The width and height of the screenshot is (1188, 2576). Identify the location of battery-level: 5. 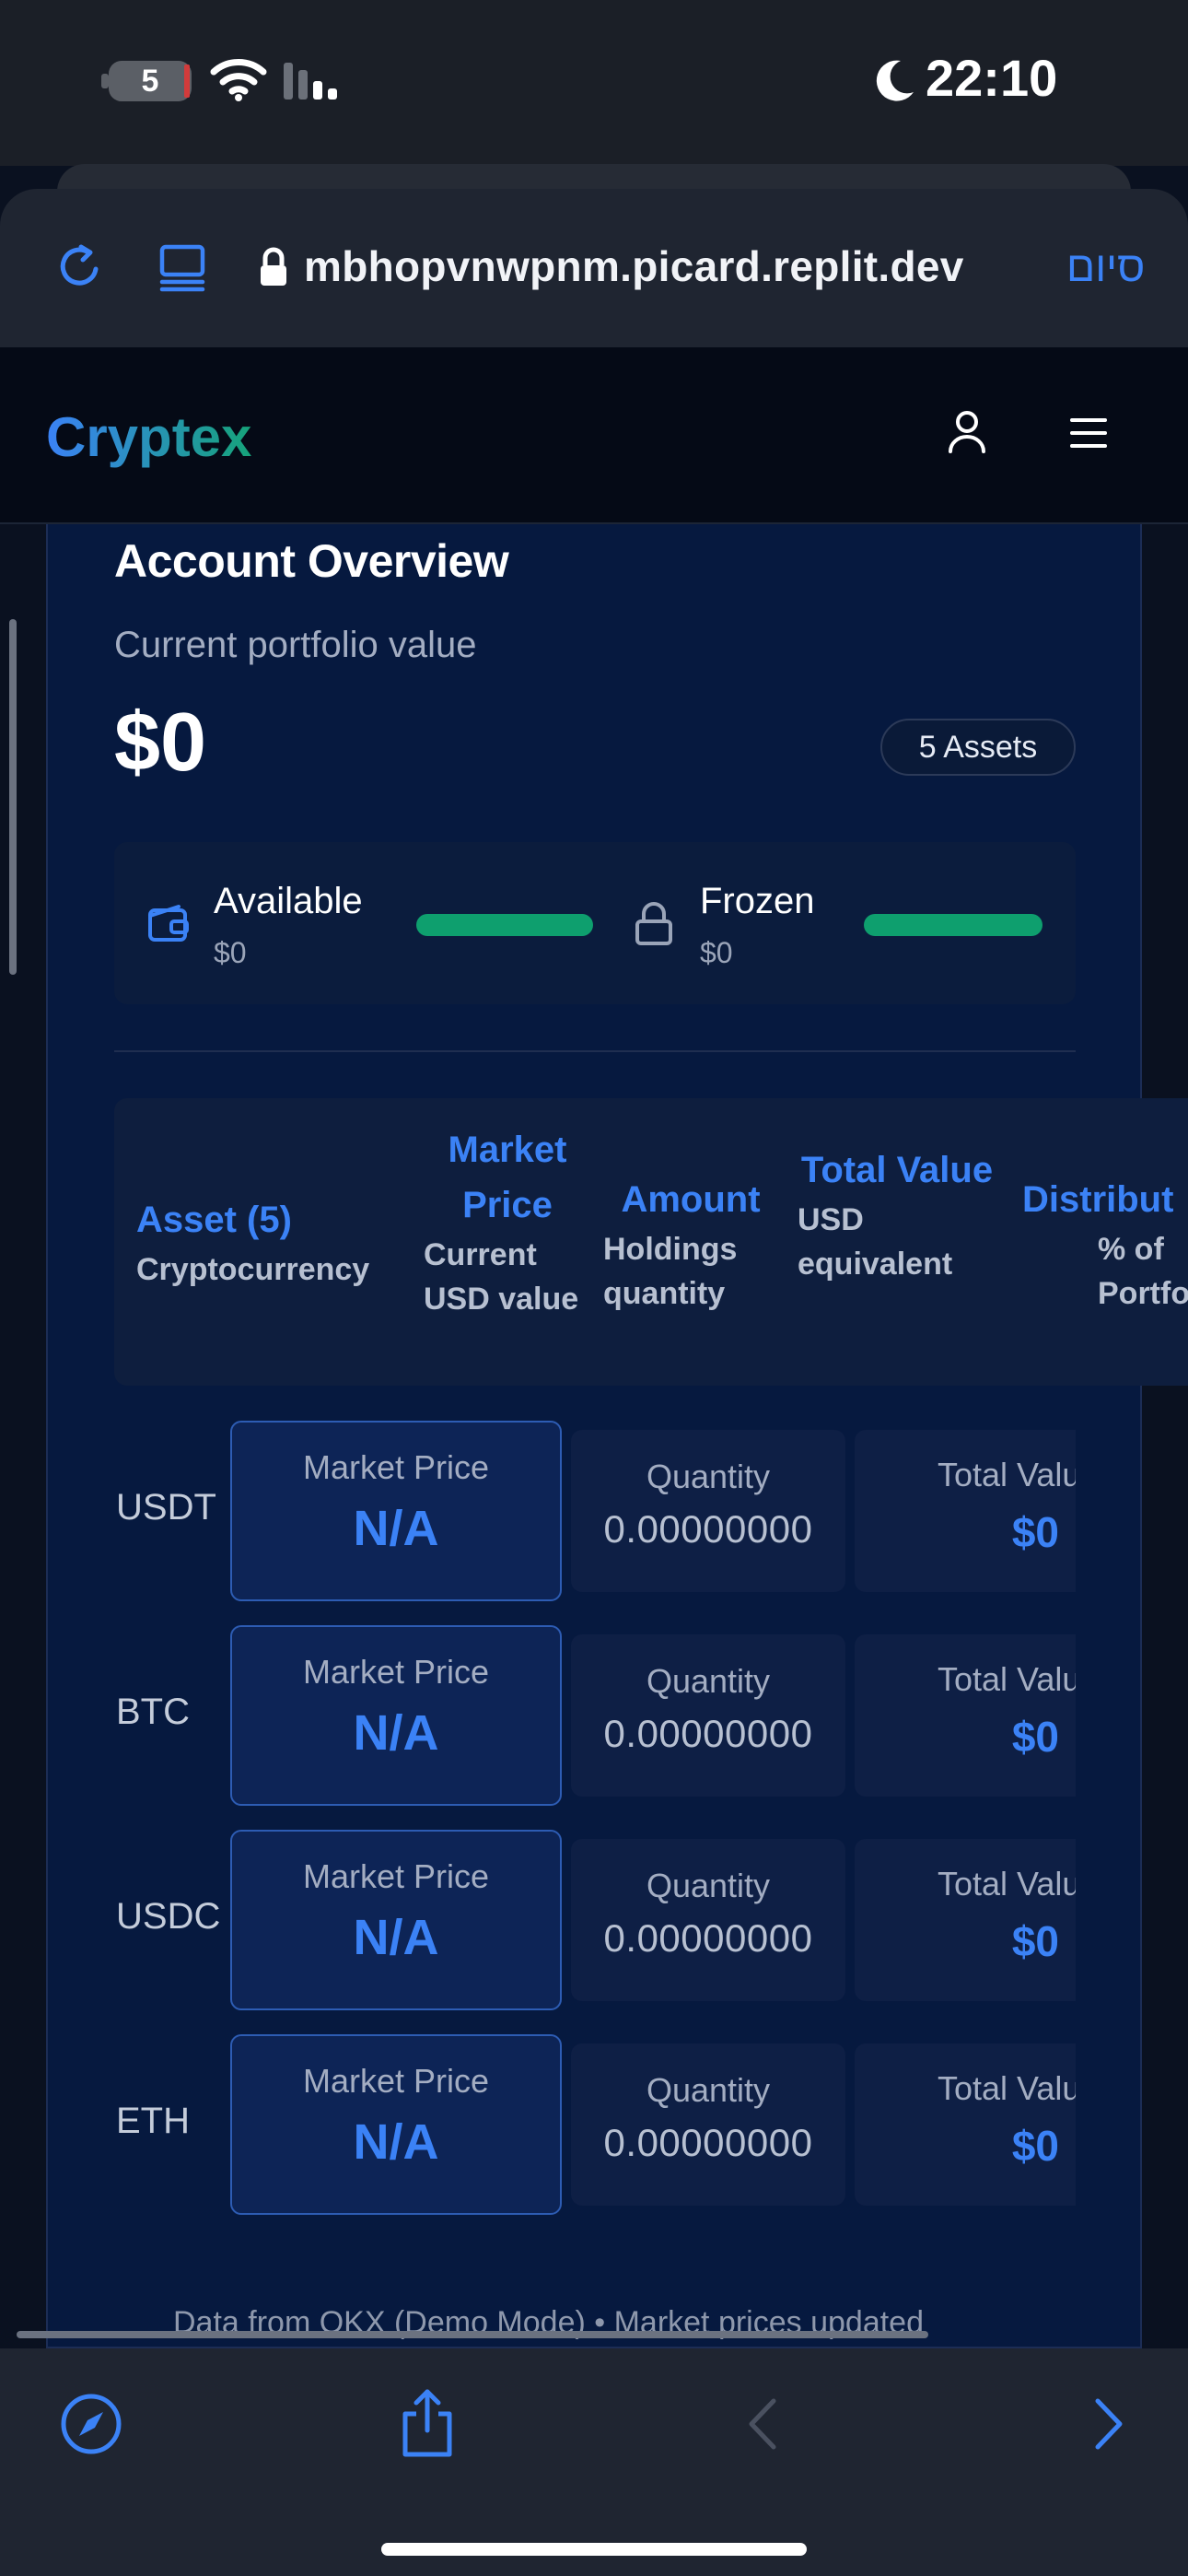
(150, 81).